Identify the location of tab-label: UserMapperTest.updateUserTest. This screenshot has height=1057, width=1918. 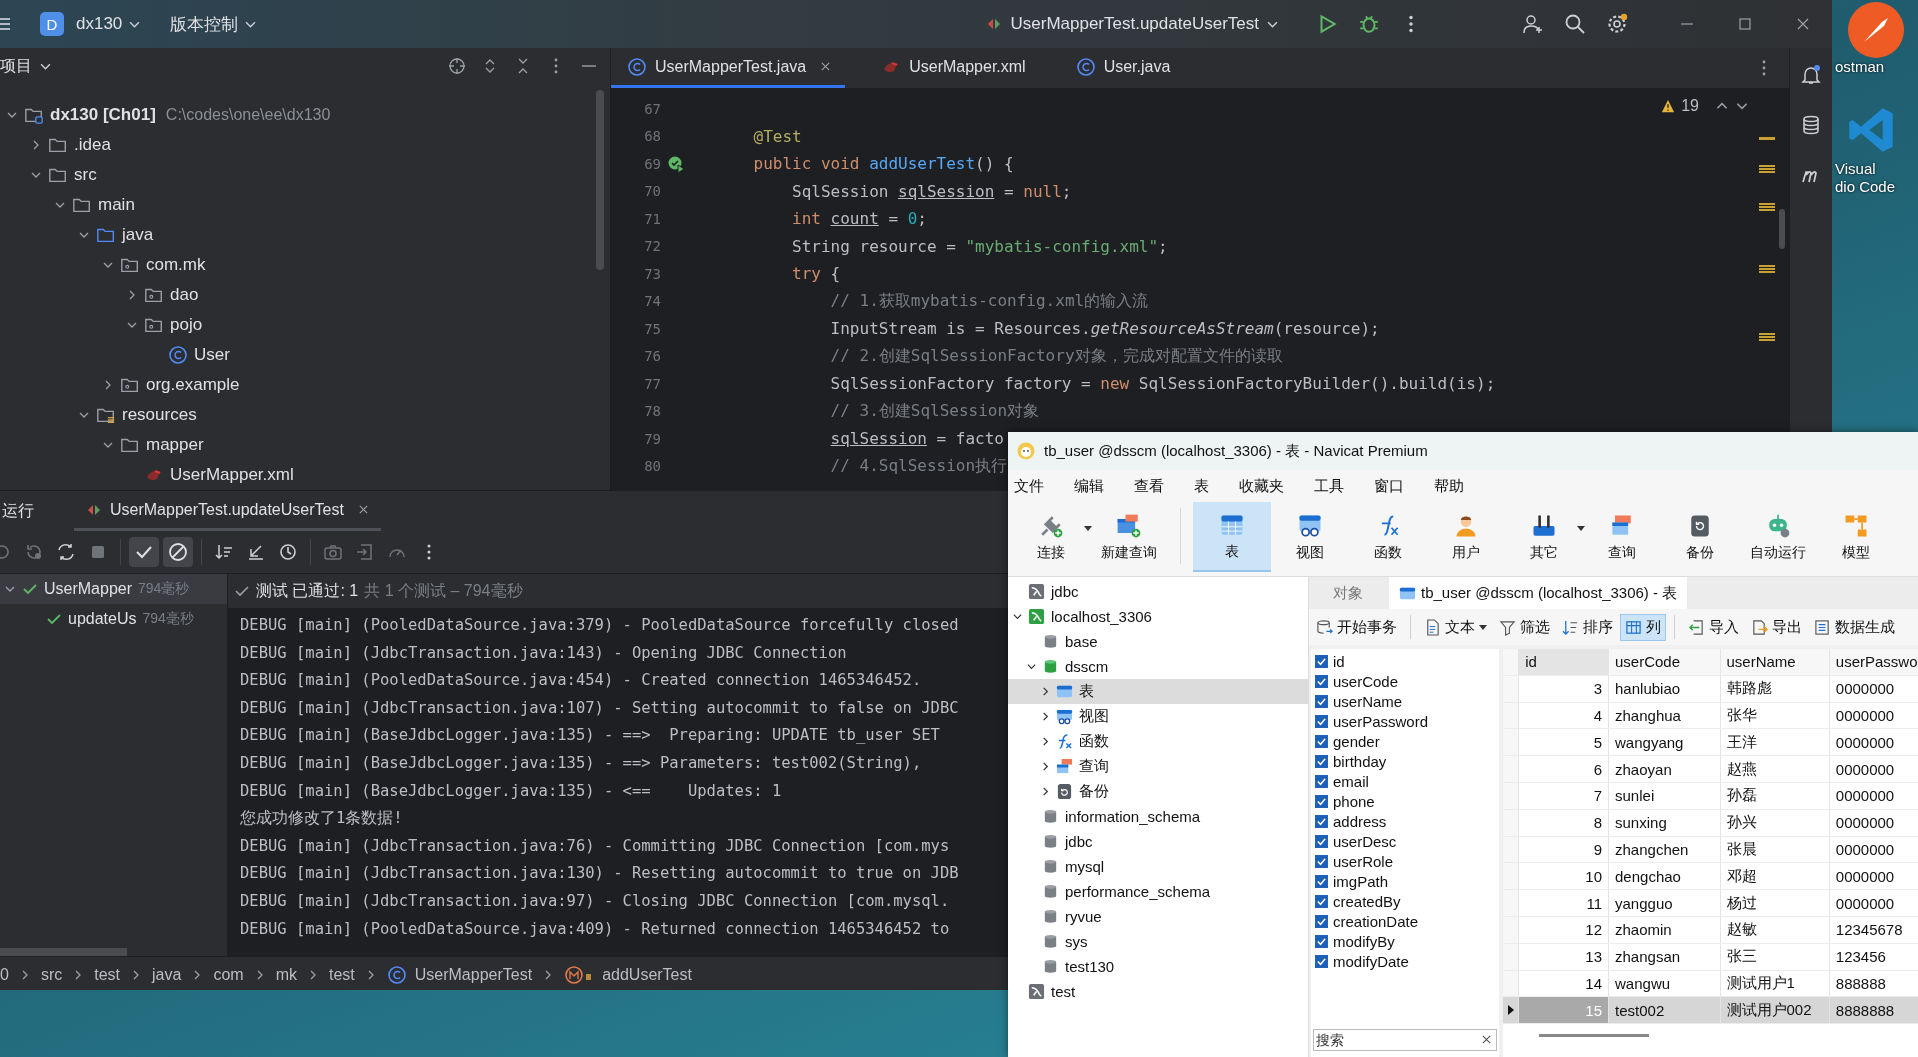
(227, 509).